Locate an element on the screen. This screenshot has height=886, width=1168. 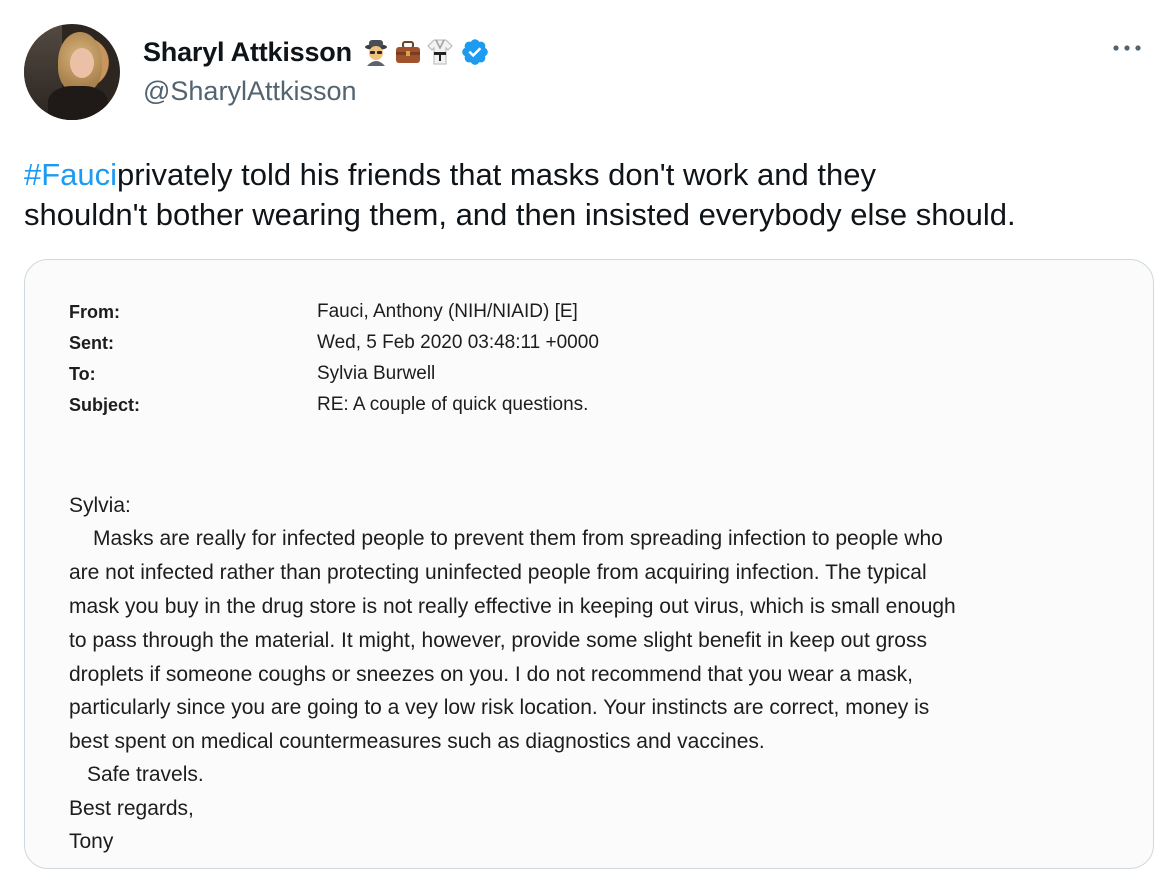
email-header-label: Sent: is located at coordinates (91, 343).